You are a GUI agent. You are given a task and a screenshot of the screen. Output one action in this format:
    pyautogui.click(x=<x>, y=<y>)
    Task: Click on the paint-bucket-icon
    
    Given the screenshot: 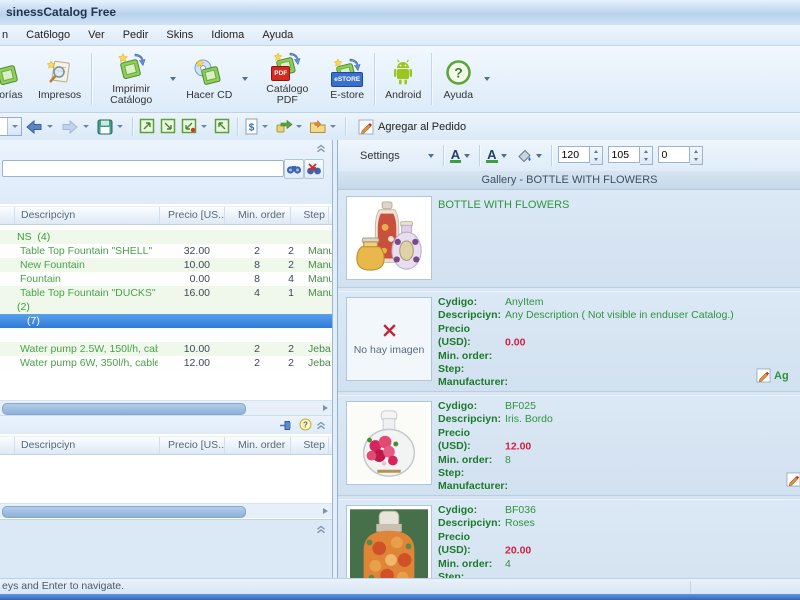 What is the action you would take?
    pyautogui.click(x=524, y=156)
    